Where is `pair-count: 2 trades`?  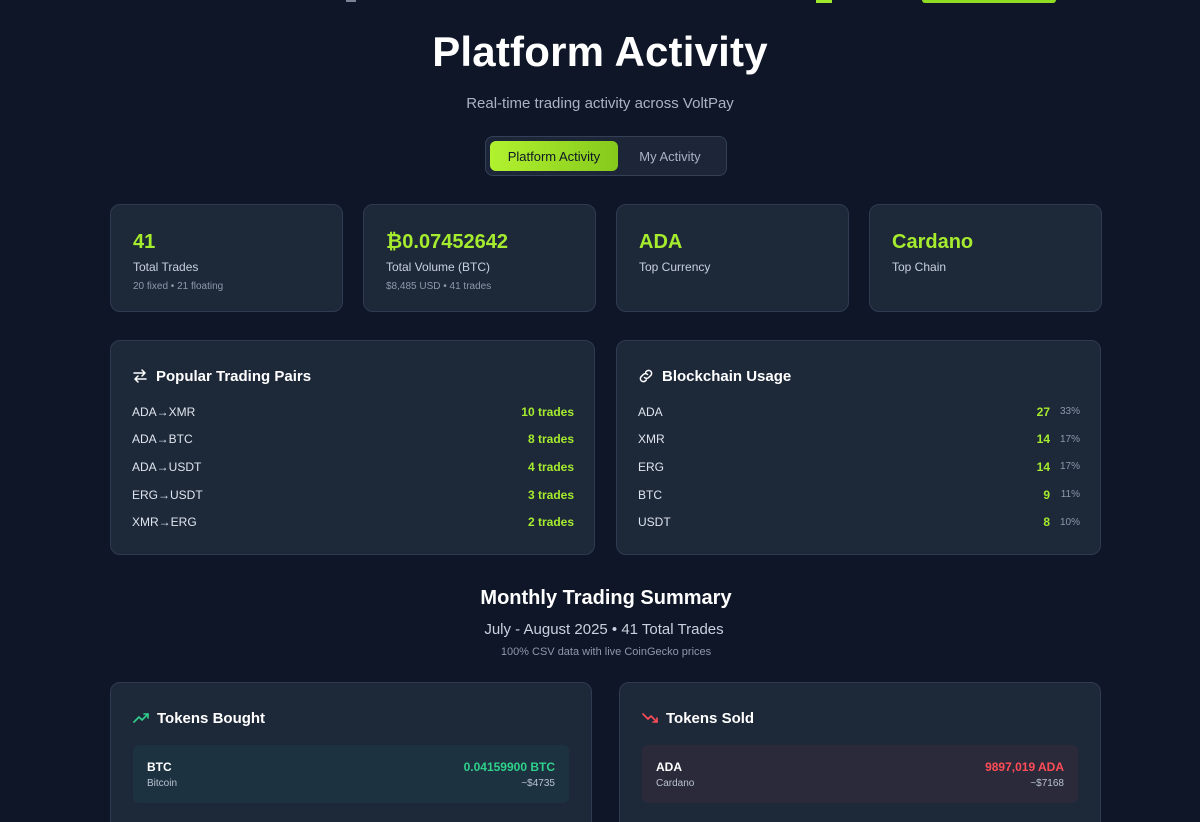 pair-count: 2 trades is located at coordinates (550, 522).